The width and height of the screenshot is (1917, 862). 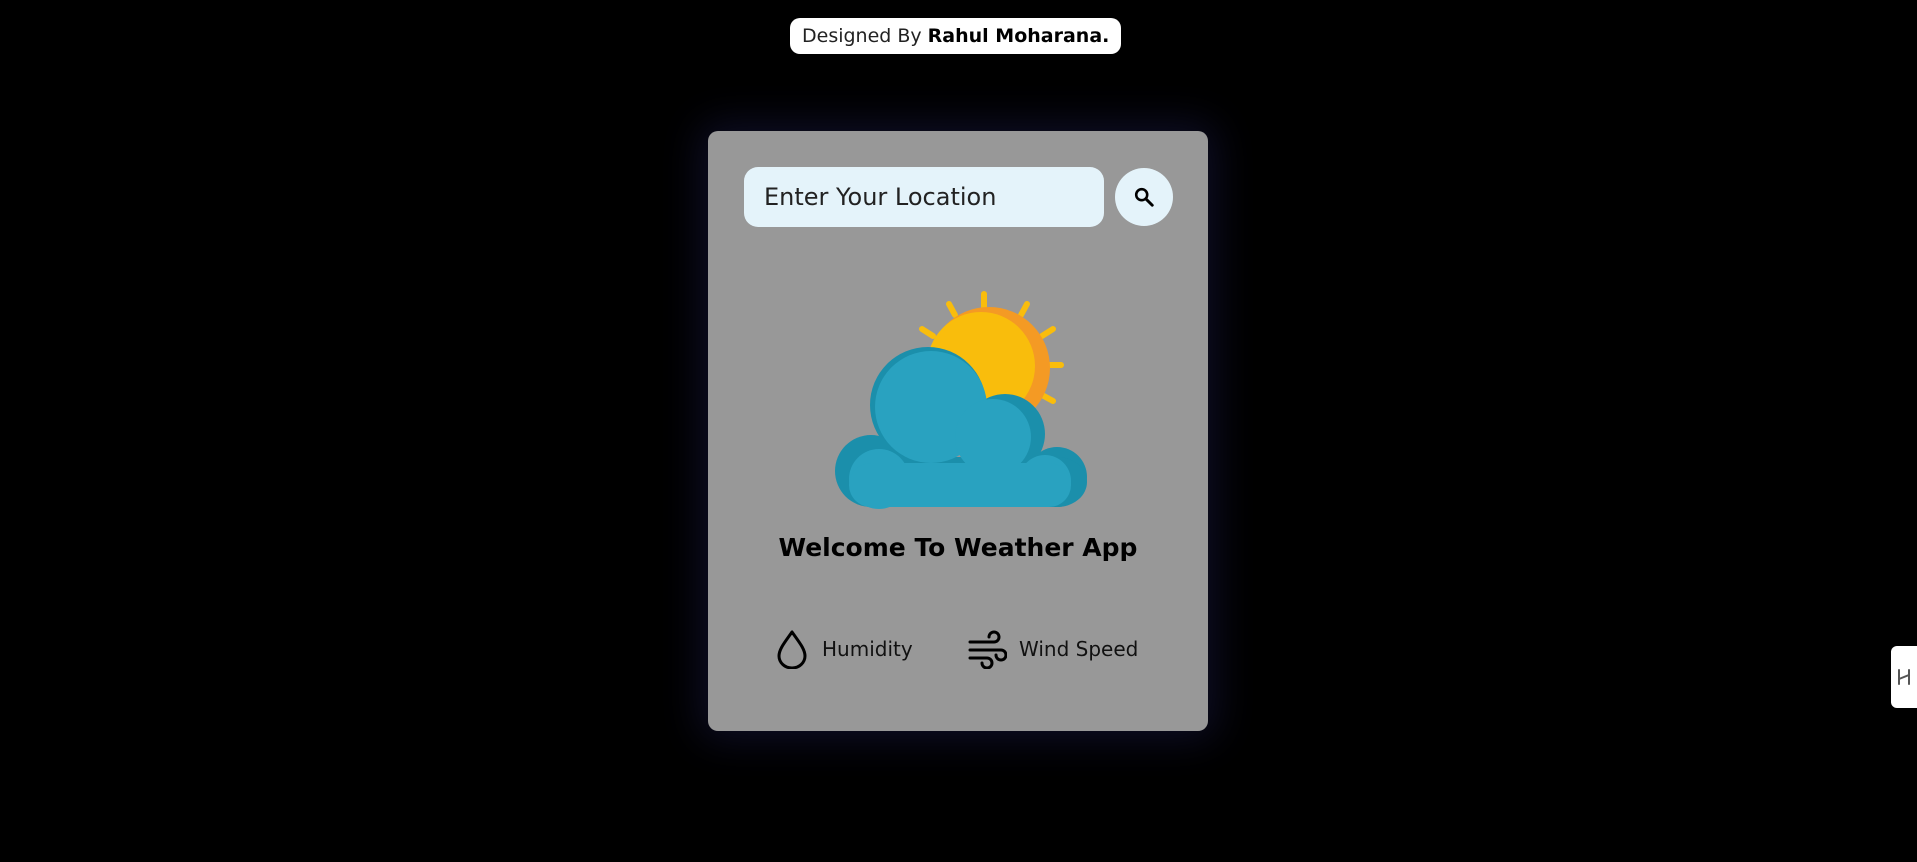 What do you see at coordinates (924, 197) in the screenshot?
I see `location-search-input` at bounding box center [924, 197].